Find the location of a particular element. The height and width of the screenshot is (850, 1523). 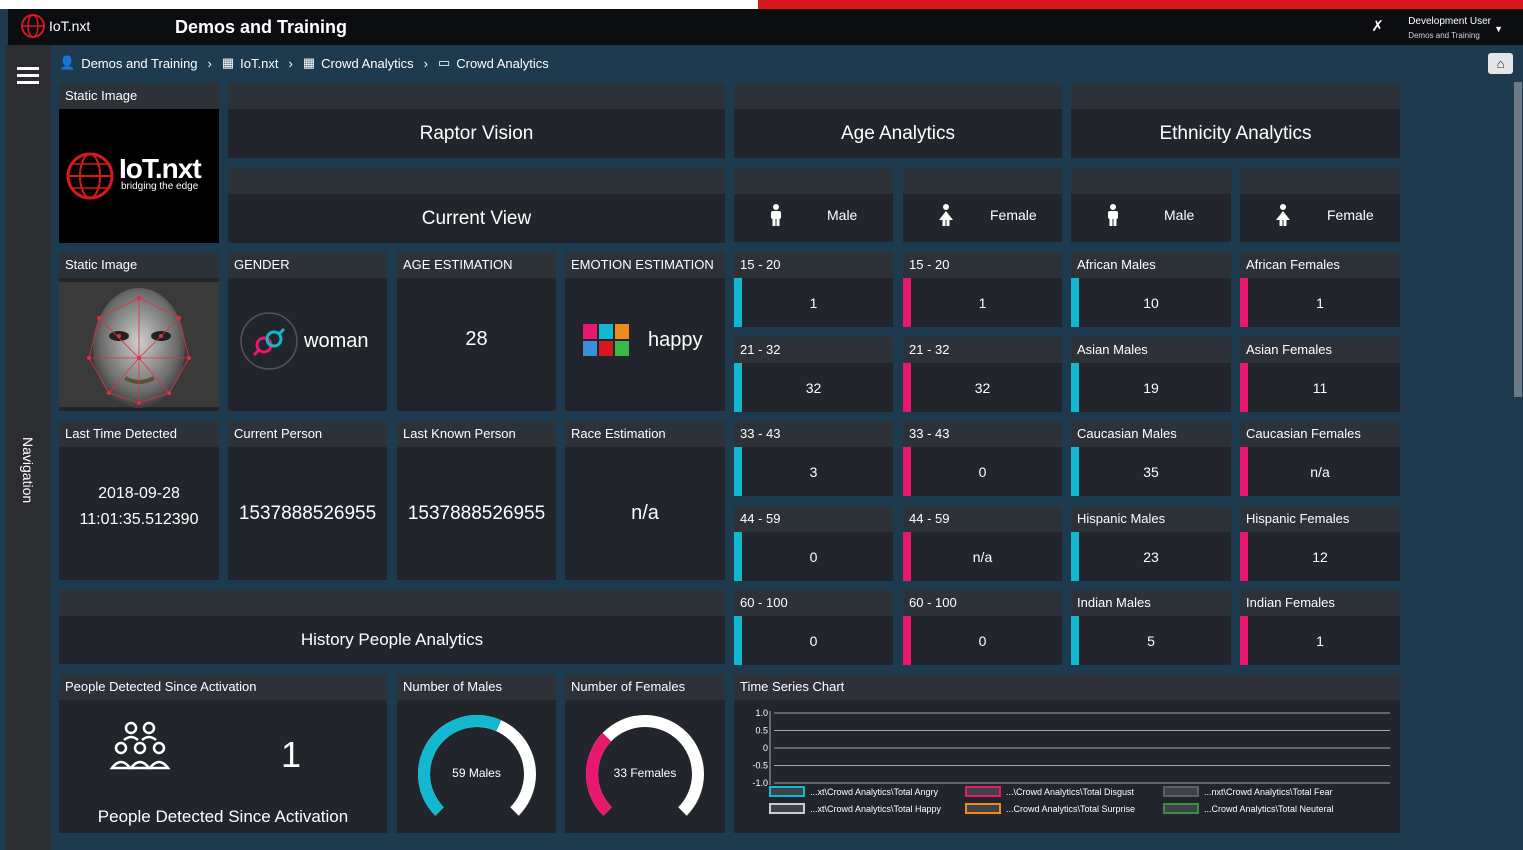

breadcrumb-item-iotnxt: IoT.nxt is located at coordinates (259, 63).